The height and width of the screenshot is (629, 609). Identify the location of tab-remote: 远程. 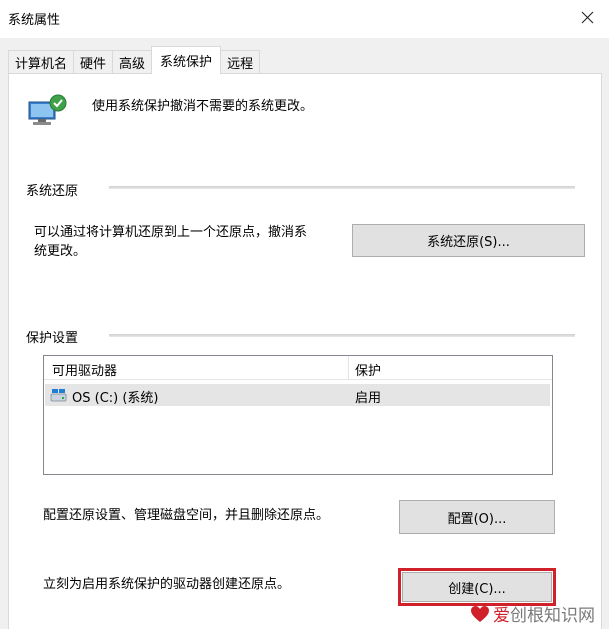
(240, 62).